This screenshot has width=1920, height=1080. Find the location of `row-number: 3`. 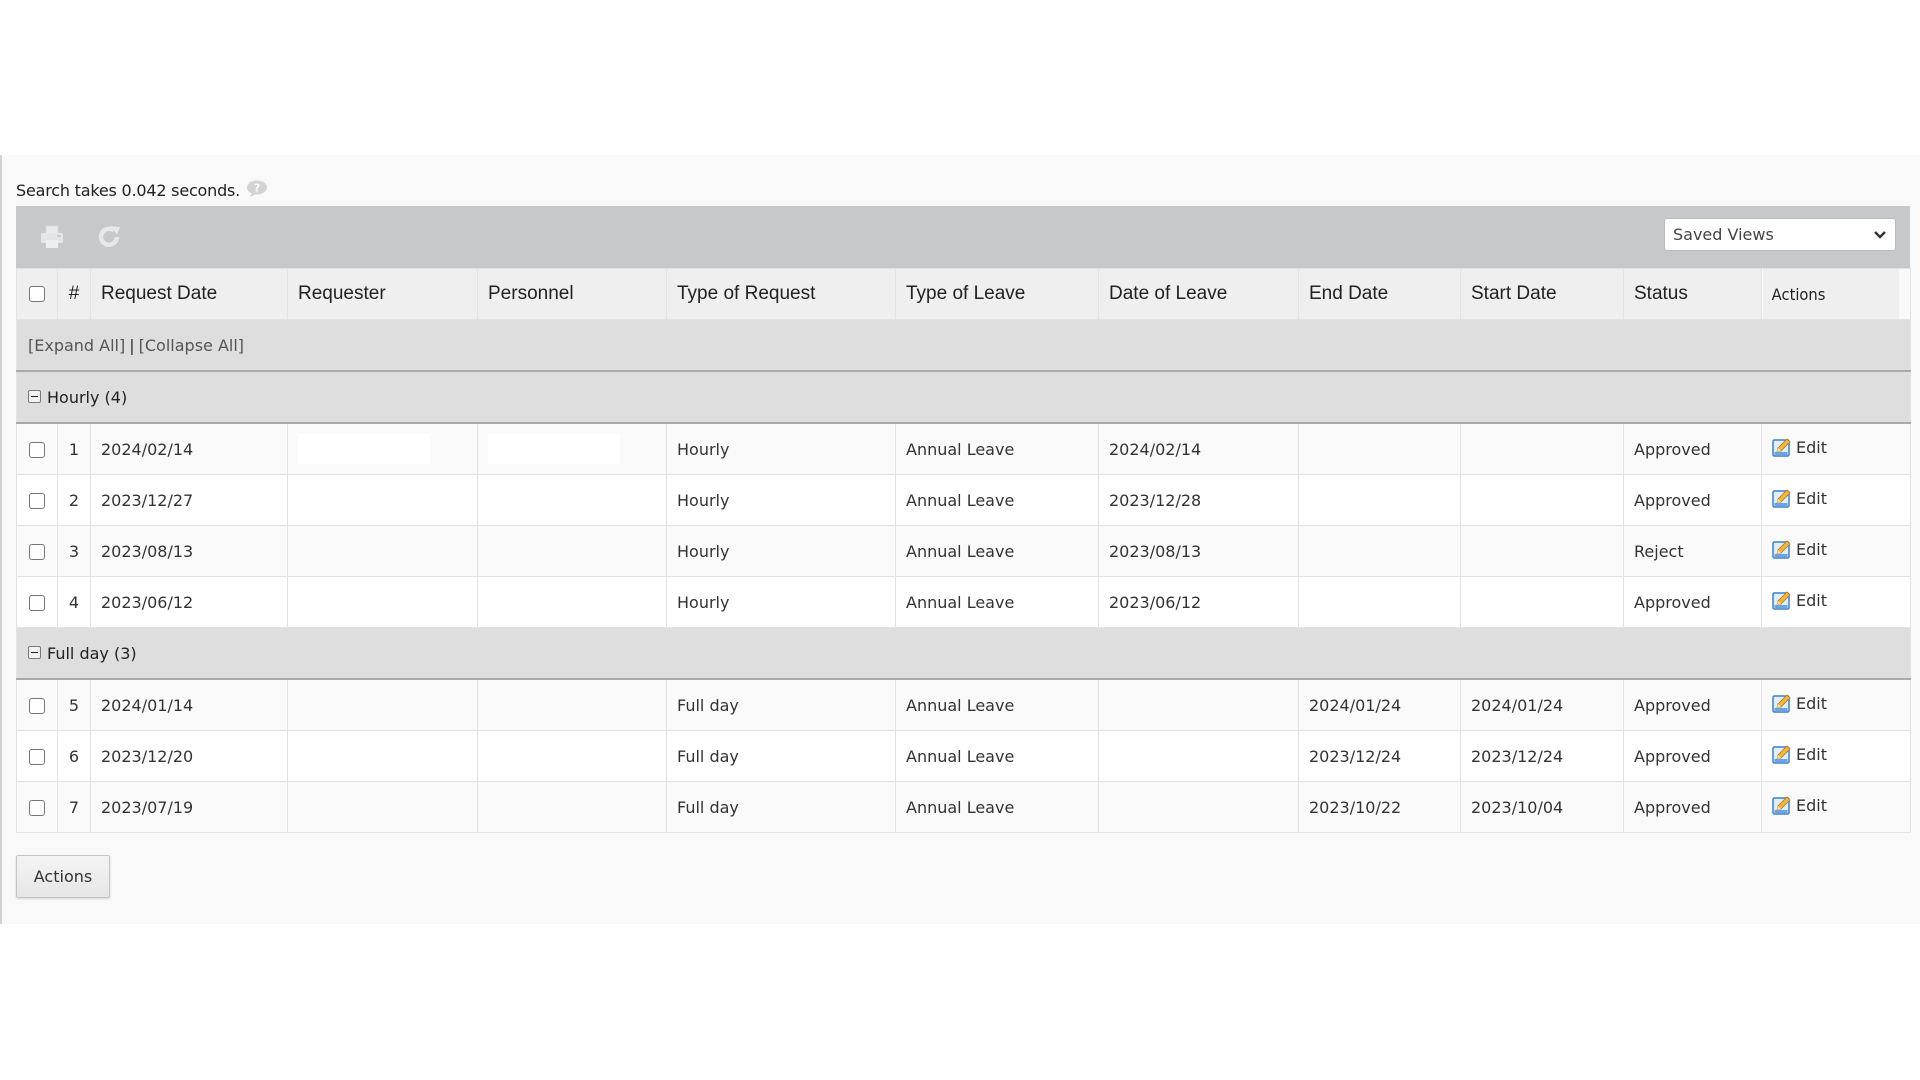

row-number: 3 is located at coordinates (74, 551).